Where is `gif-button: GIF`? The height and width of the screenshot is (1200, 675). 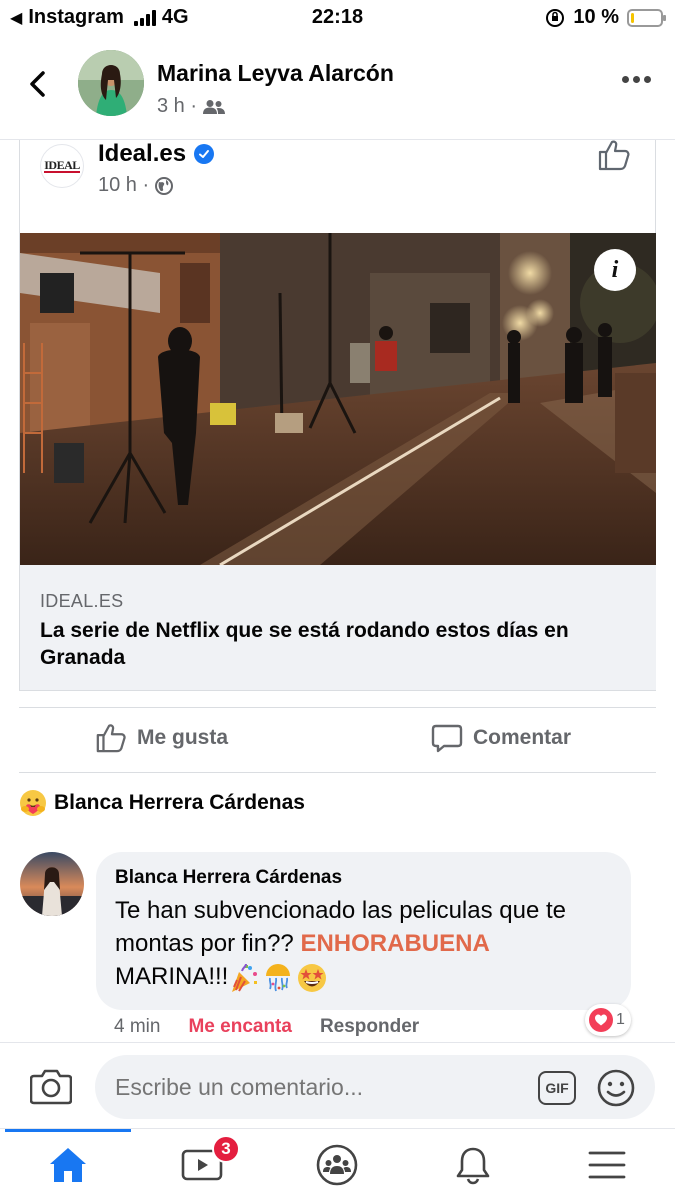
gif-button: GIF is located at coordinates (557, 1088).